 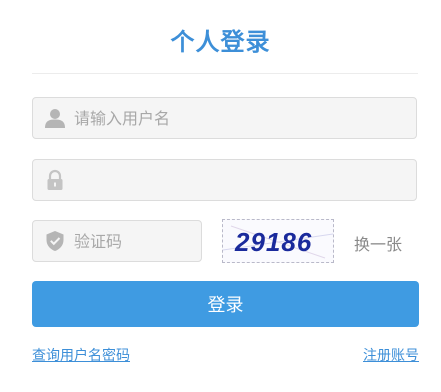 What do you see at coordinates (225, 304) in the screenshot?
I see `login-button: 登录` at bounding box center [225, 304].